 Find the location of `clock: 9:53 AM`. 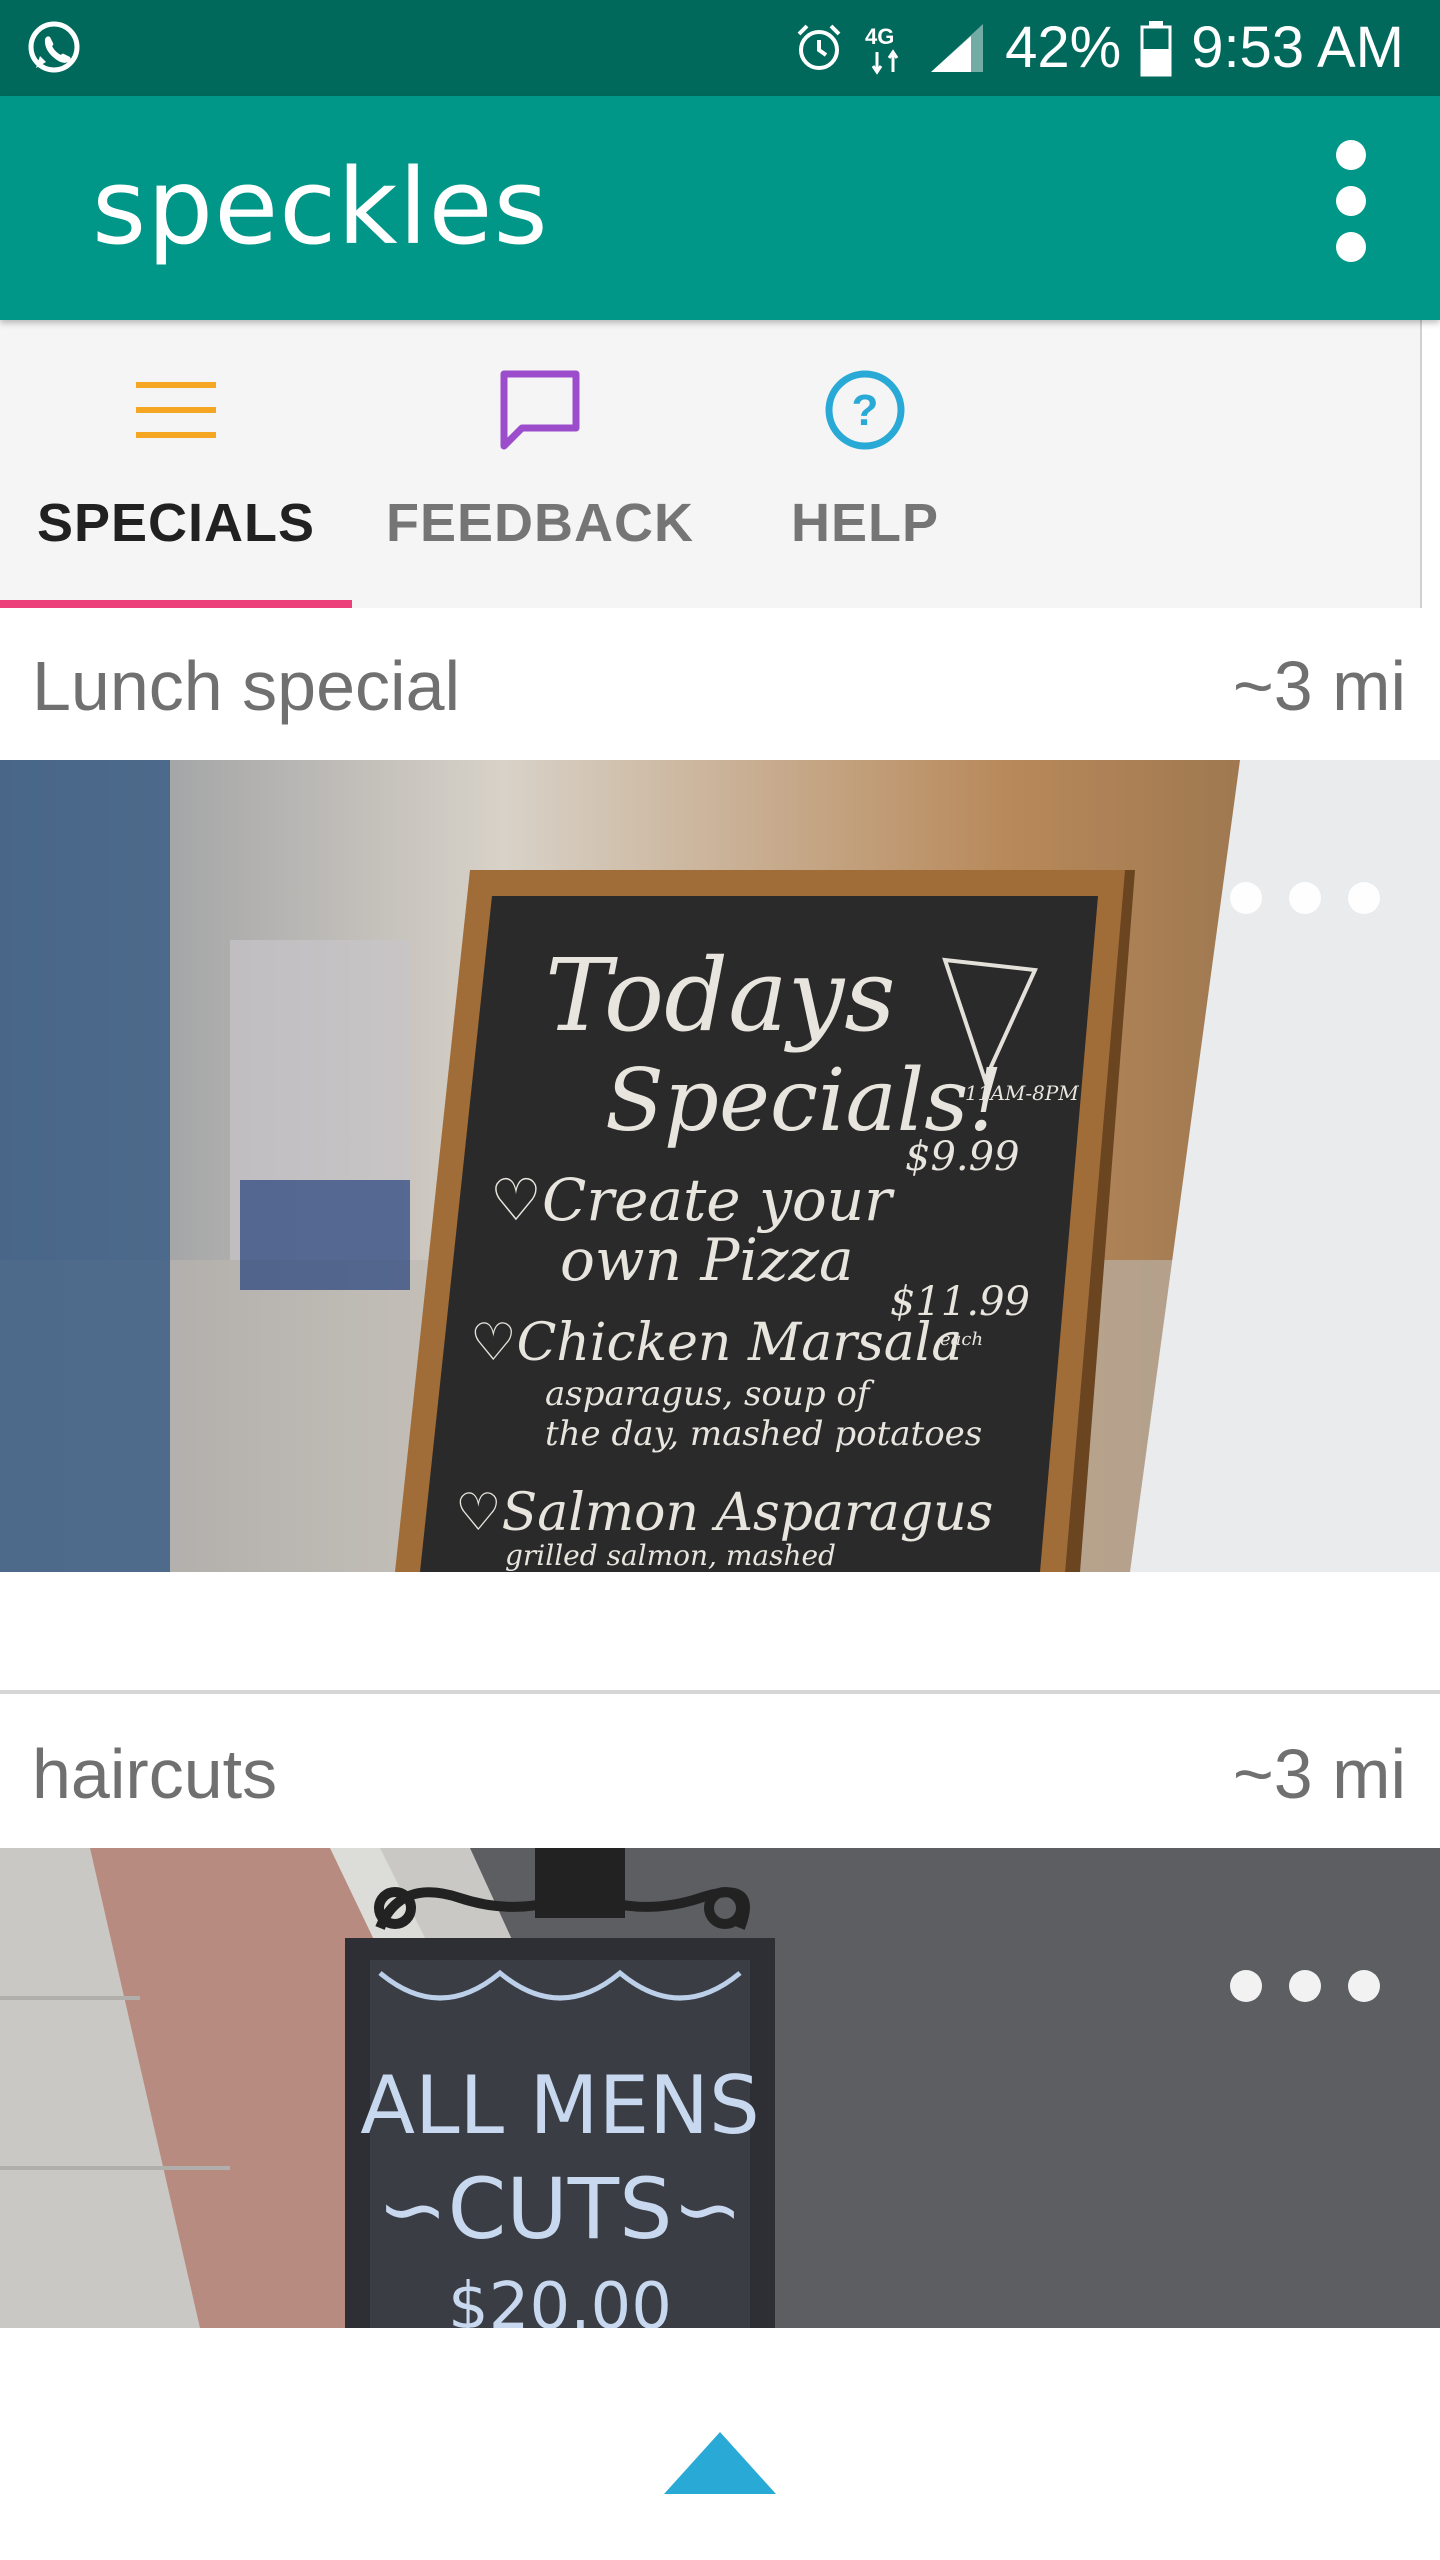

clock: 9:53 AM is located at coordinates (1297, 47).